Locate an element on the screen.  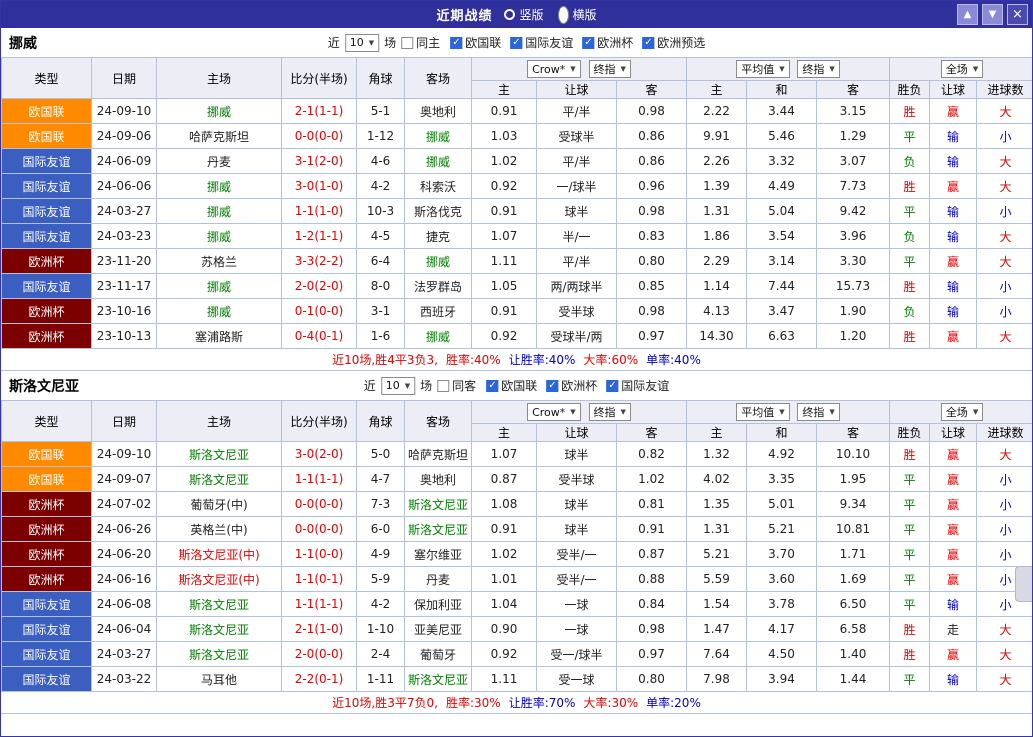
away-odds: 0.82 is located at coordinates (651, 454).